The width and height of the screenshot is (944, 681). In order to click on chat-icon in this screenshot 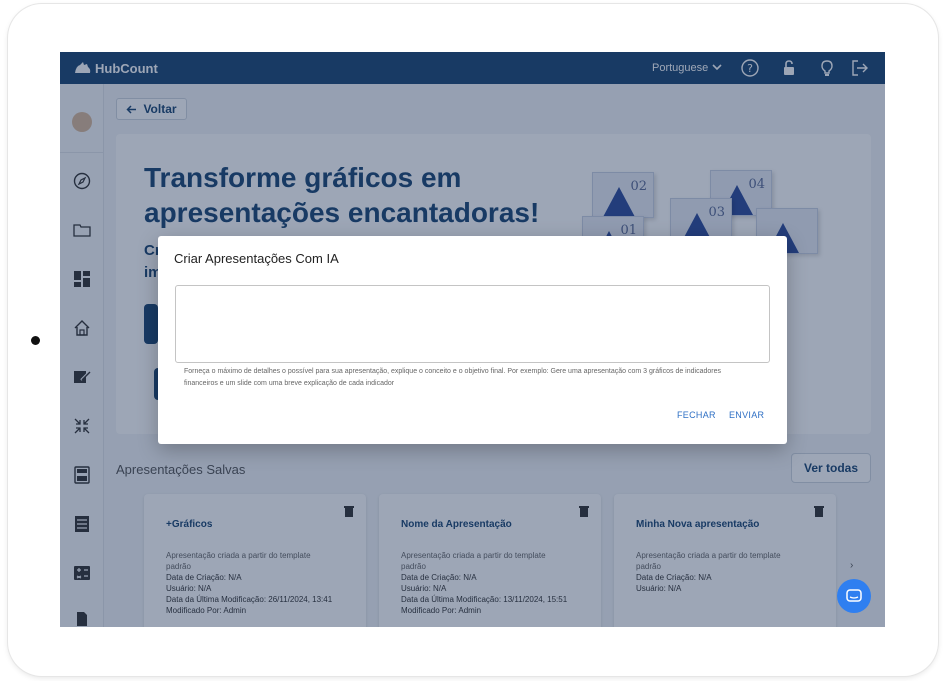, I will do `click(854, 595)`.